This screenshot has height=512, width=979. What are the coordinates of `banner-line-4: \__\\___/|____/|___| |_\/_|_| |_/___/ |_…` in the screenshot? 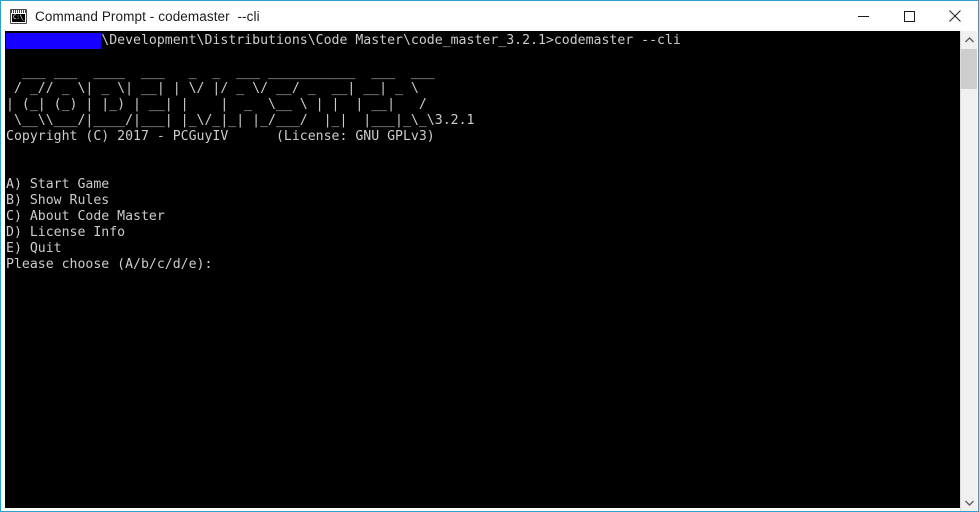 It's located at (220, 120).